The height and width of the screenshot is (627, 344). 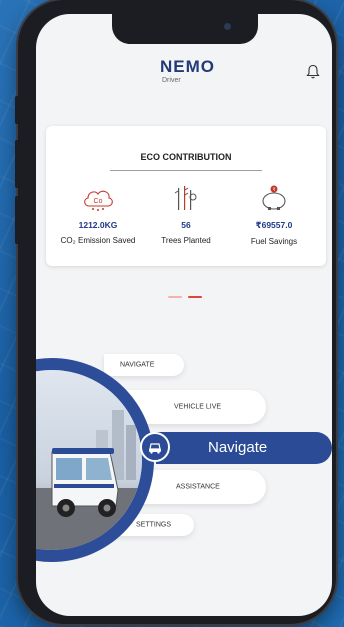 I want to click on car-icon, so click(x=155, y=447).